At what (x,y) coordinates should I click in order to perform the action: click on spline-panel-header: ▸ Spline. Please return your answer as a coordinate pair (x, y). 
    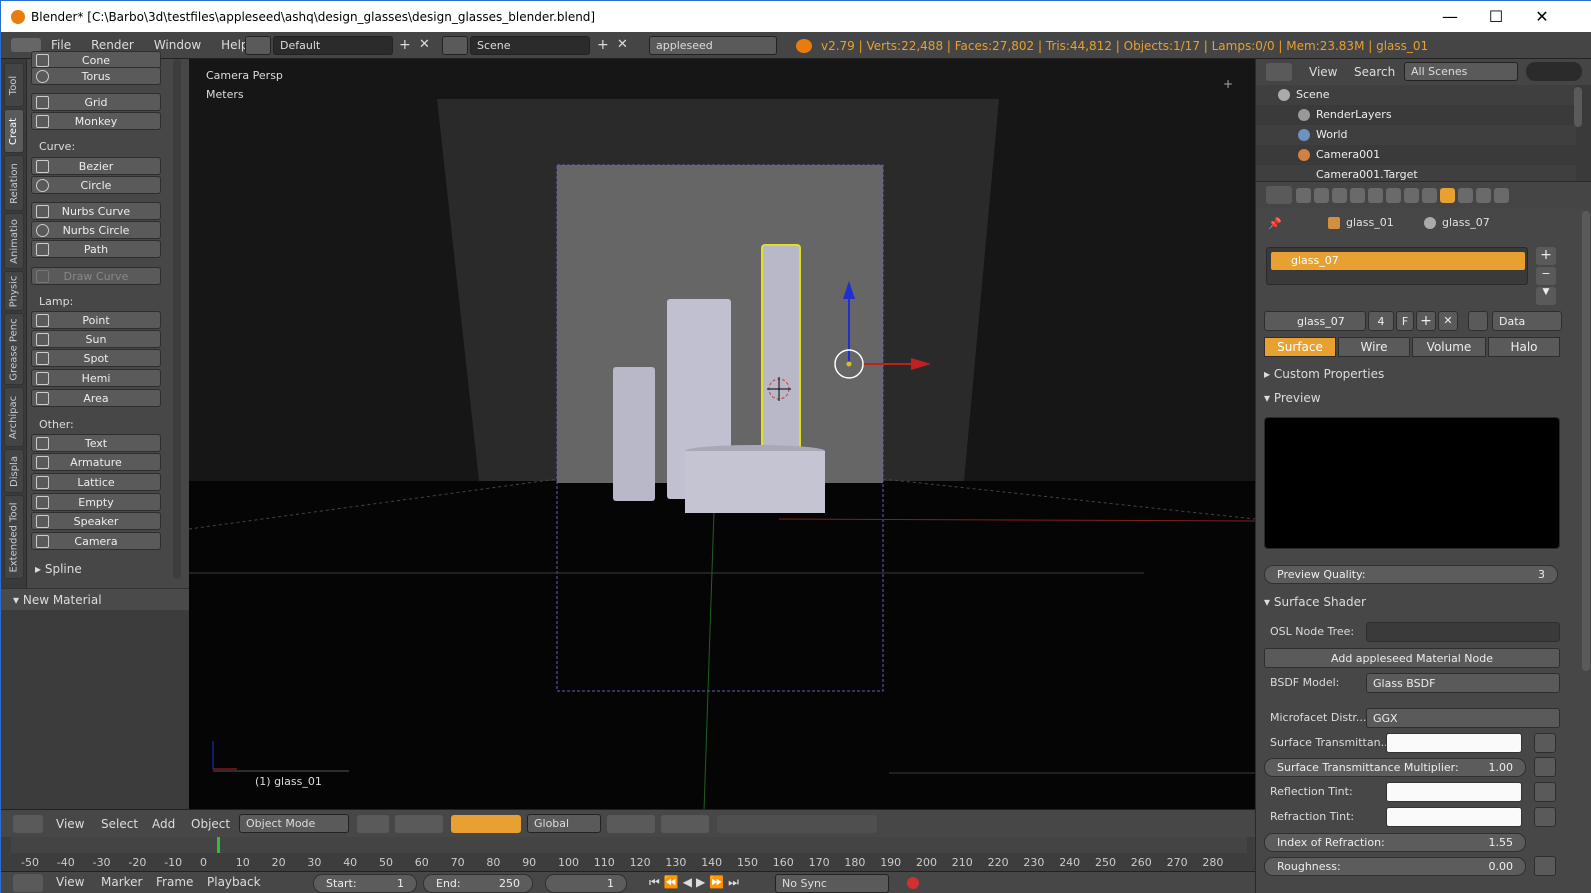
    Looking at the image, I should click on (58, 569).